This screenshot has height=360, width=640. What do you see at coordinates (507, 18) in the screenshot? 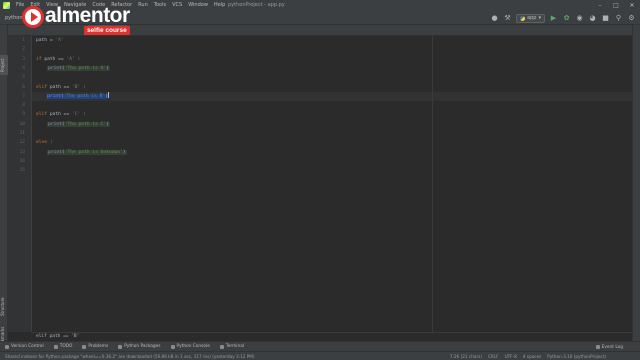
I see `hammer-icon: ⚒` at bounding box center [507, 18].